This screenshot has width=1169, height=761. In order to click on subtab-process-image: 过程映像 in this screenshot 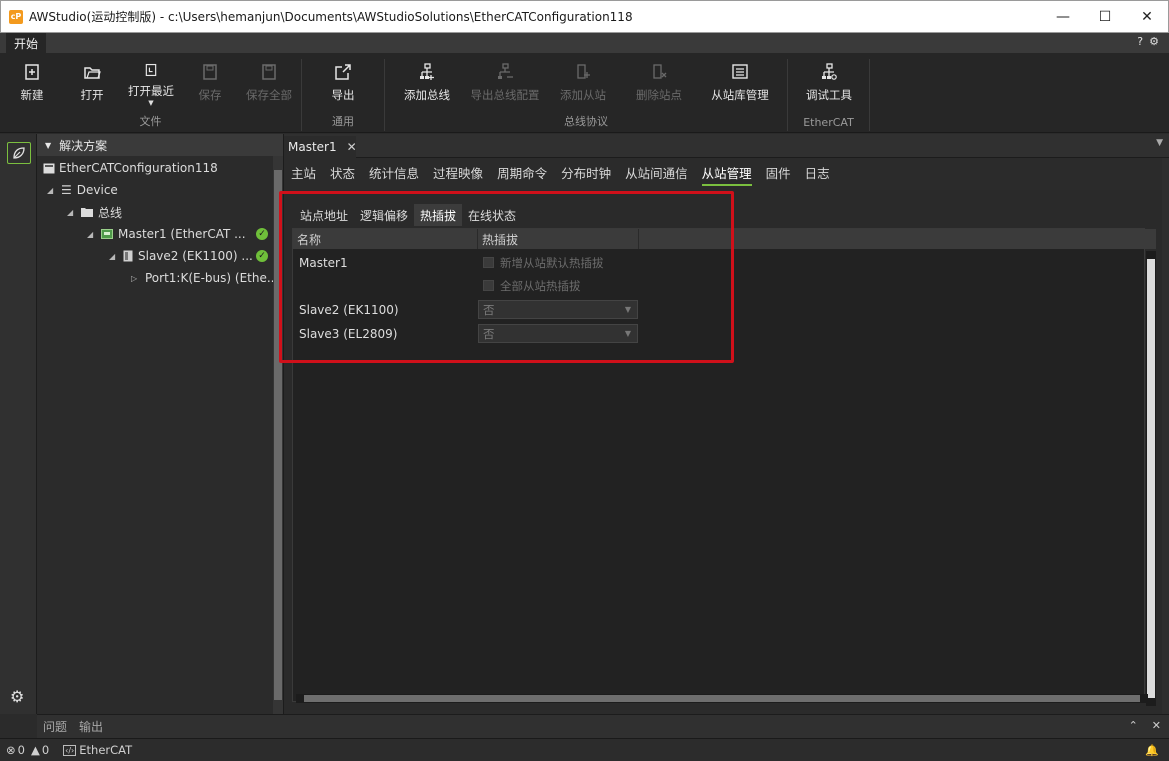, I will do `click(458, 172)`.